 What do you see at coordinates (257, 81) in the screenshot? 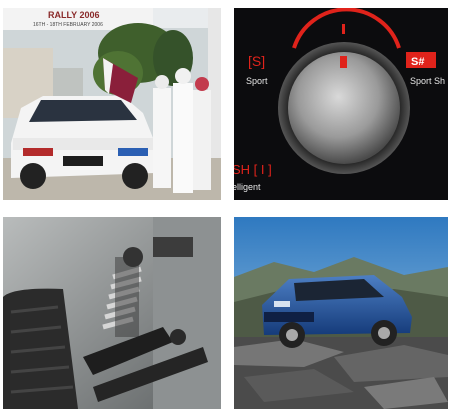
I see `dial-left-caption: Sport` at bounding box center [257, 81].